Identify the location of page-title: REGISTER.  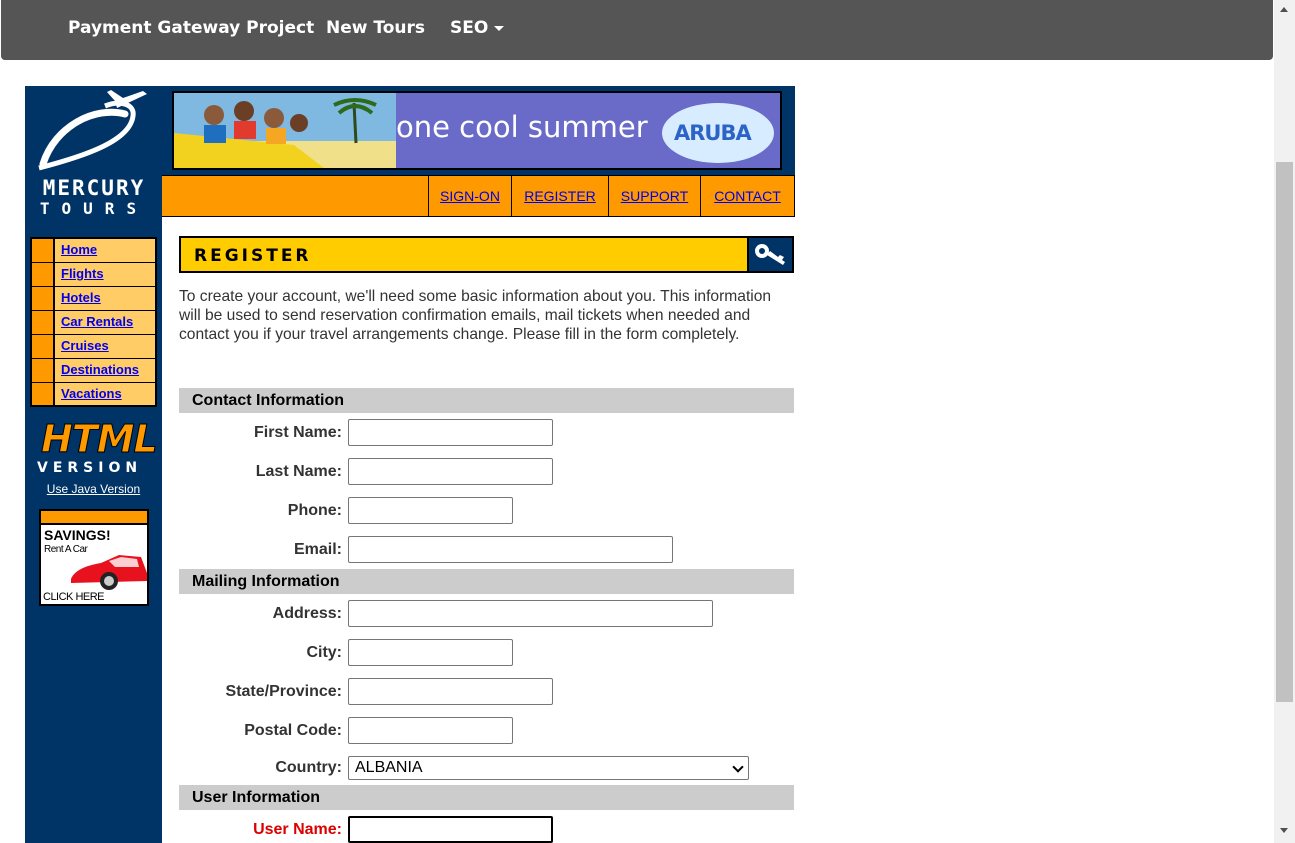
(253, 256).